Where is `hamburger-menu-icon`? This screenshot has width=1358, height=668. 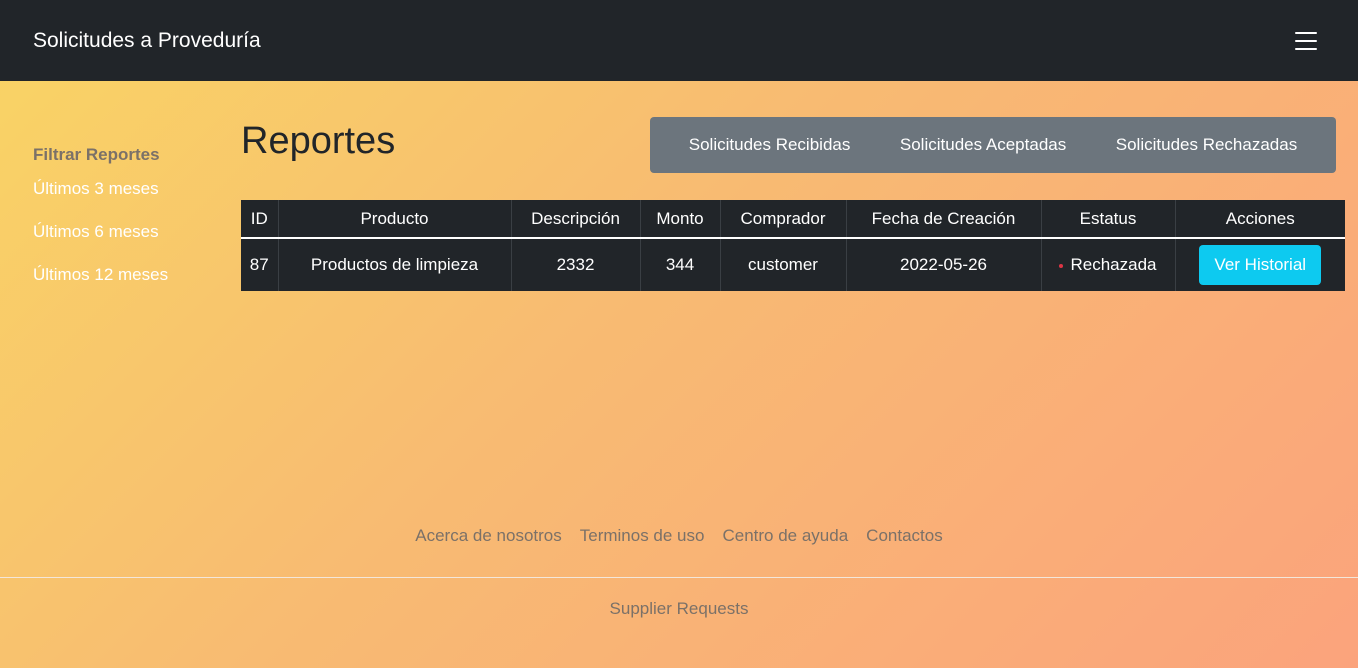
hamburger-menu-icon is located at coordinates (1306, 40).